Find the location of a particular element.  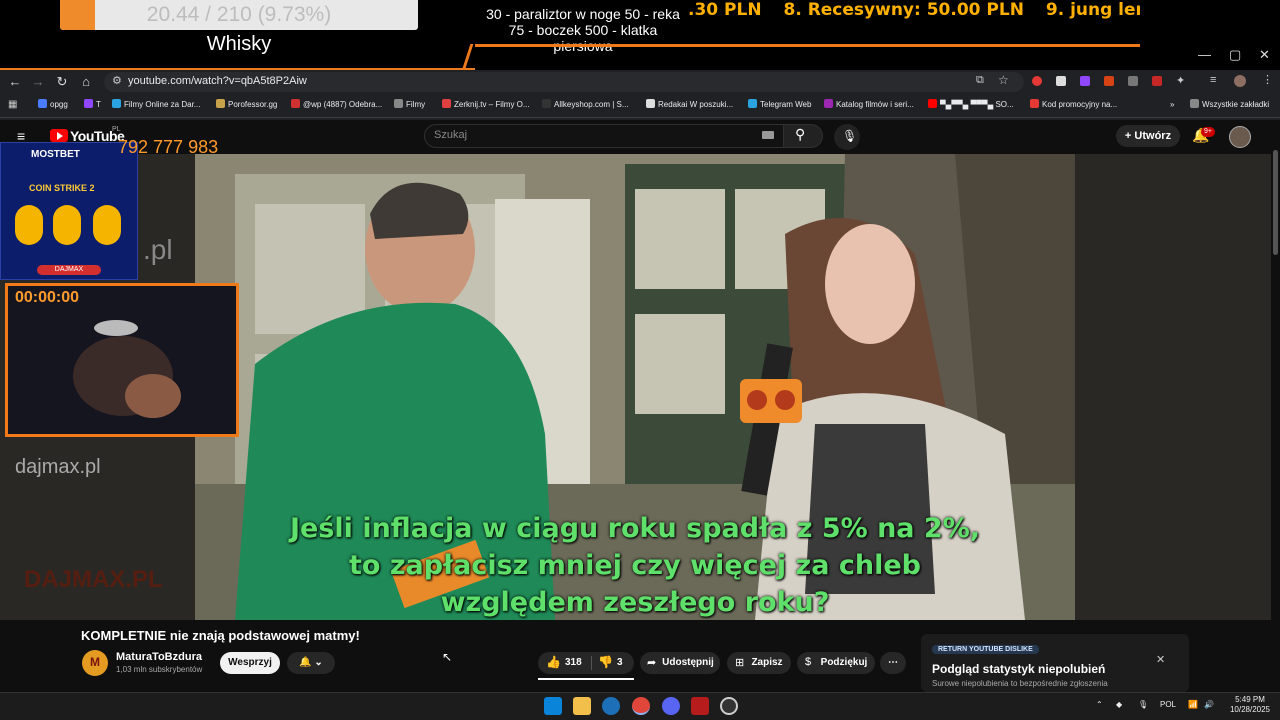

install-app-icon: ⧉ is located at coordinates (980, 80).